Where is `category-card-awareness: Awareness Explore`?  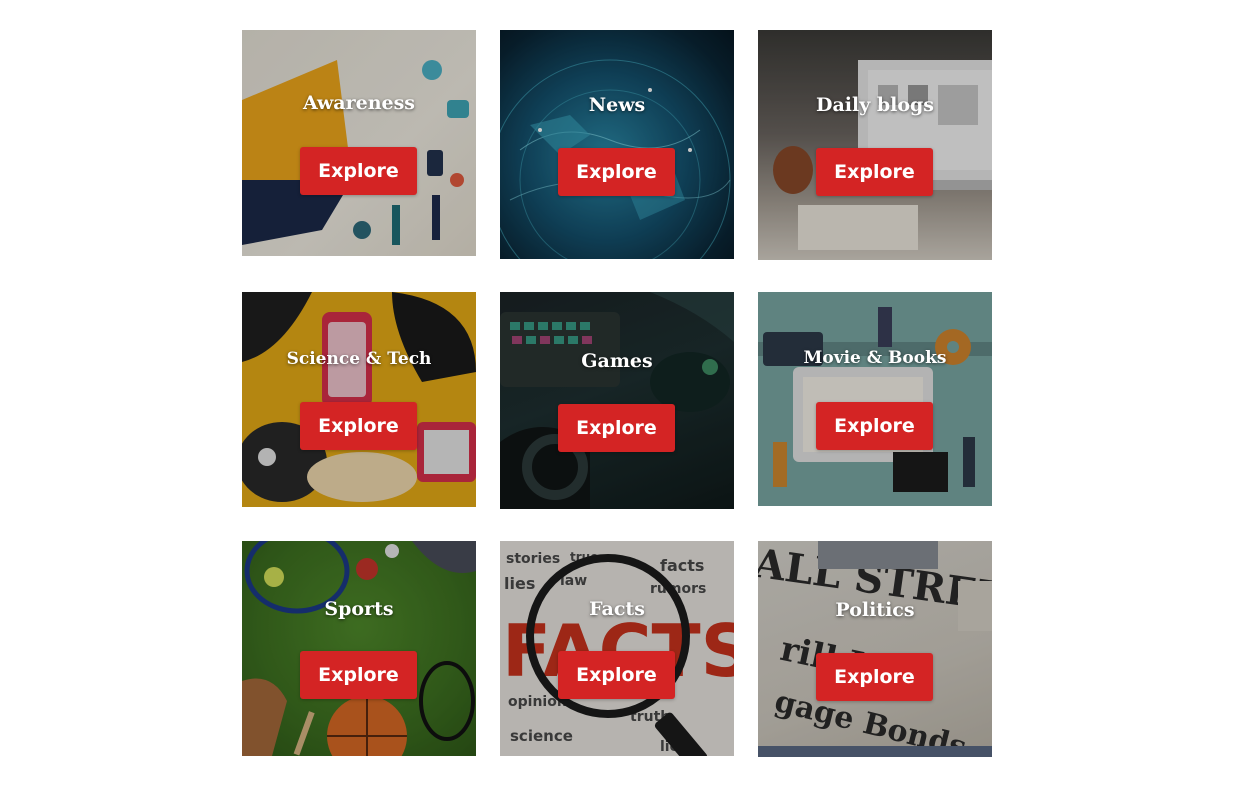
category-card-awareness: Awareness Explore is located at coordinates (359, 143).